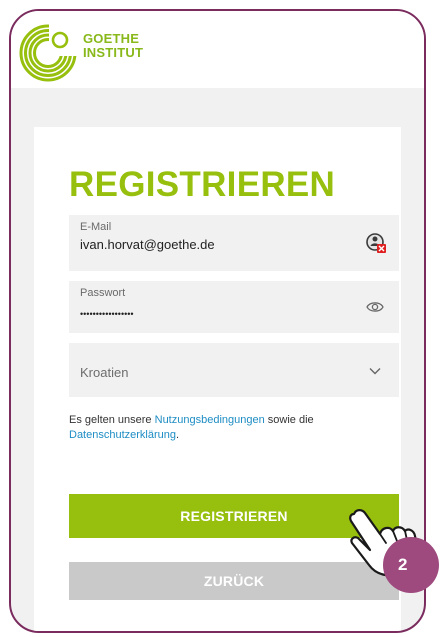  Describe the element at coordinates (111, 38) in the screenshot. I see `brand-line-1: GOETHE` at that location.